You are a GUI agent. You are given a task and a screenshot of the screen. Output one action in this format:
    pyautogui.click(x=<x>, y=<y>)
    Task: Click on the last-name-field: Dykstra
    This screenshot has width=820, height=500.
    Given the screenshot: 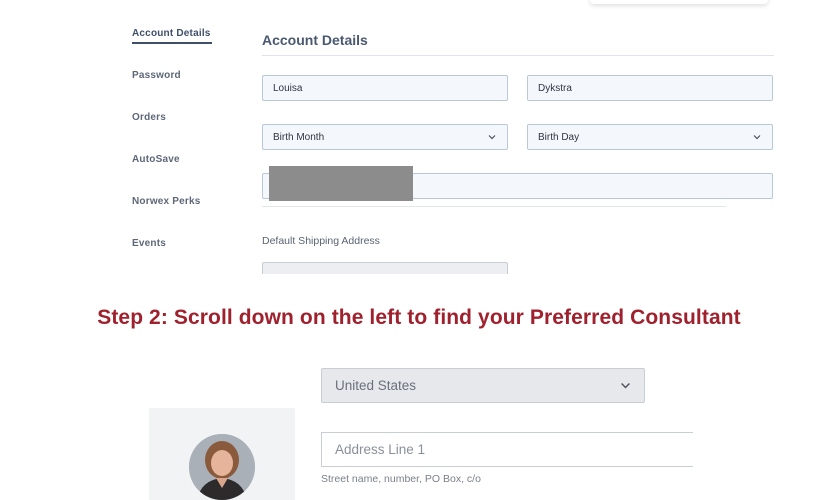 What is the action you would take?
    pyautogui.click(x=650, y=88)
    